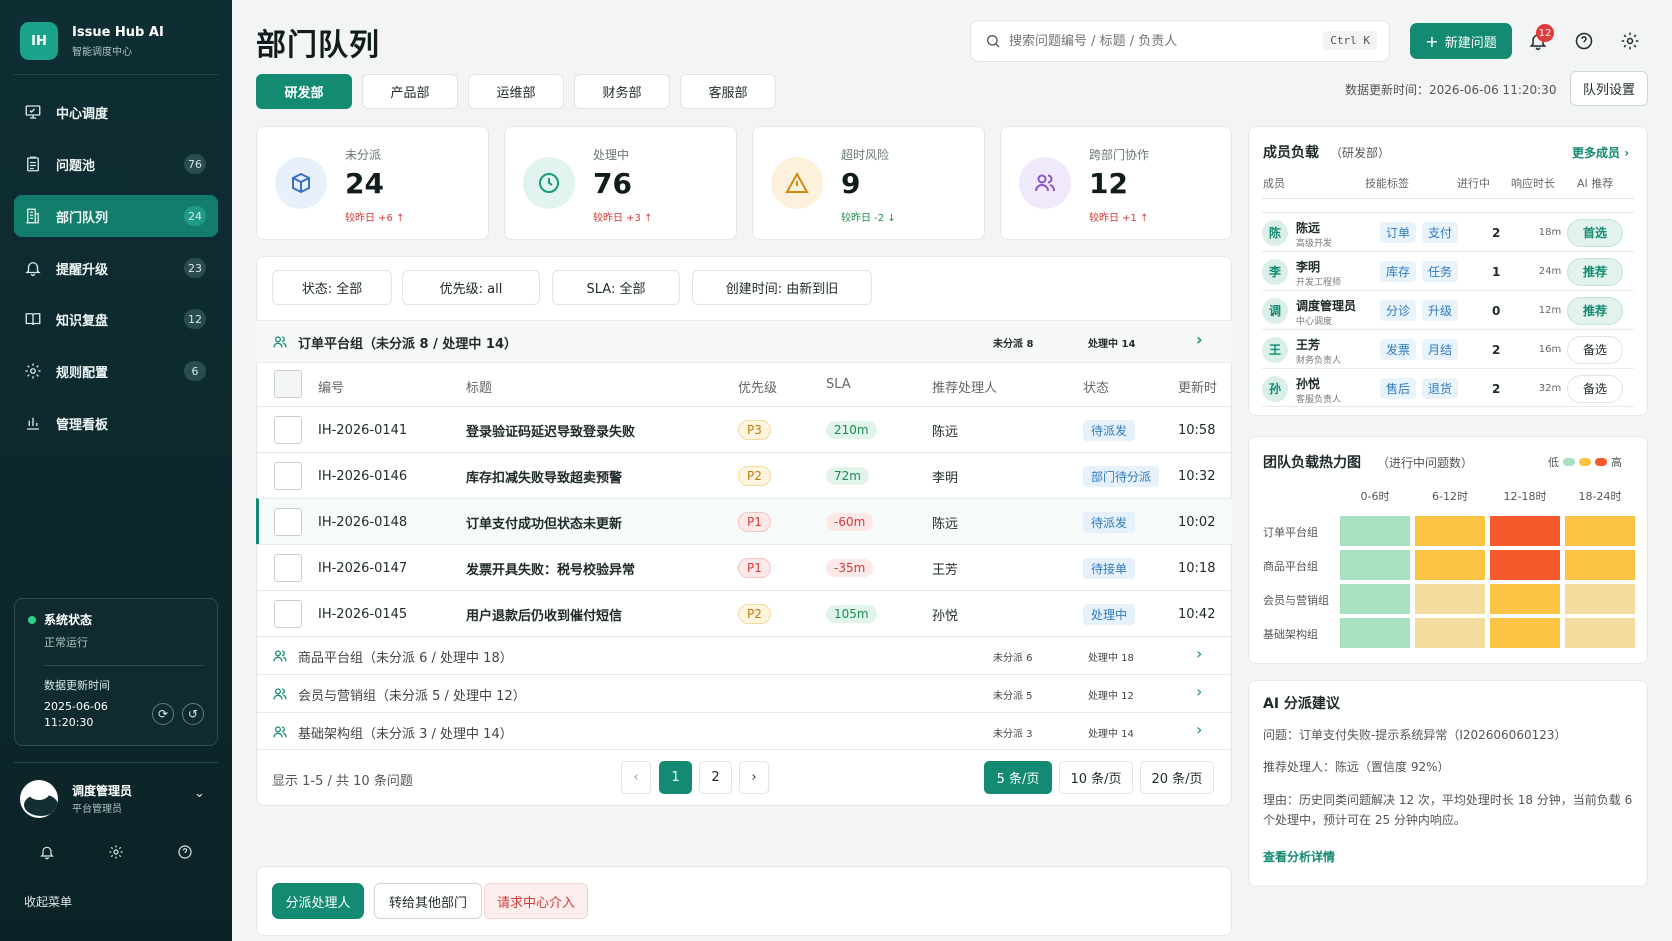  What do you see at coordinates (868, 183) in the screenshot?
I see `stat-card-overdue-risk: 超时风险 9 较昨日 -2 ↓` at bounding box center [868, 183].